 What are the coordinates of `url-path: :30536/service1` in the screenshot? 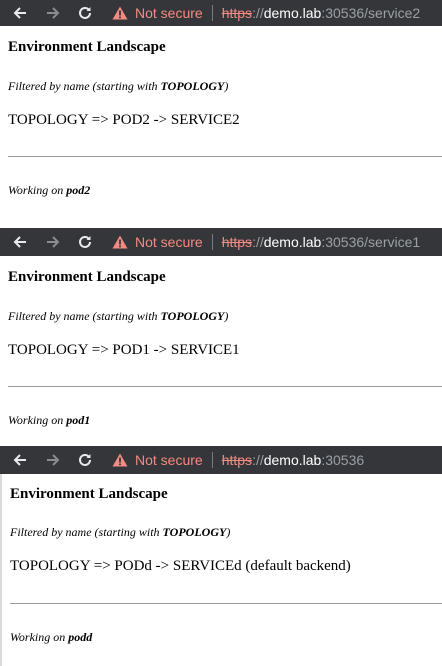 It's located at (371, 242).